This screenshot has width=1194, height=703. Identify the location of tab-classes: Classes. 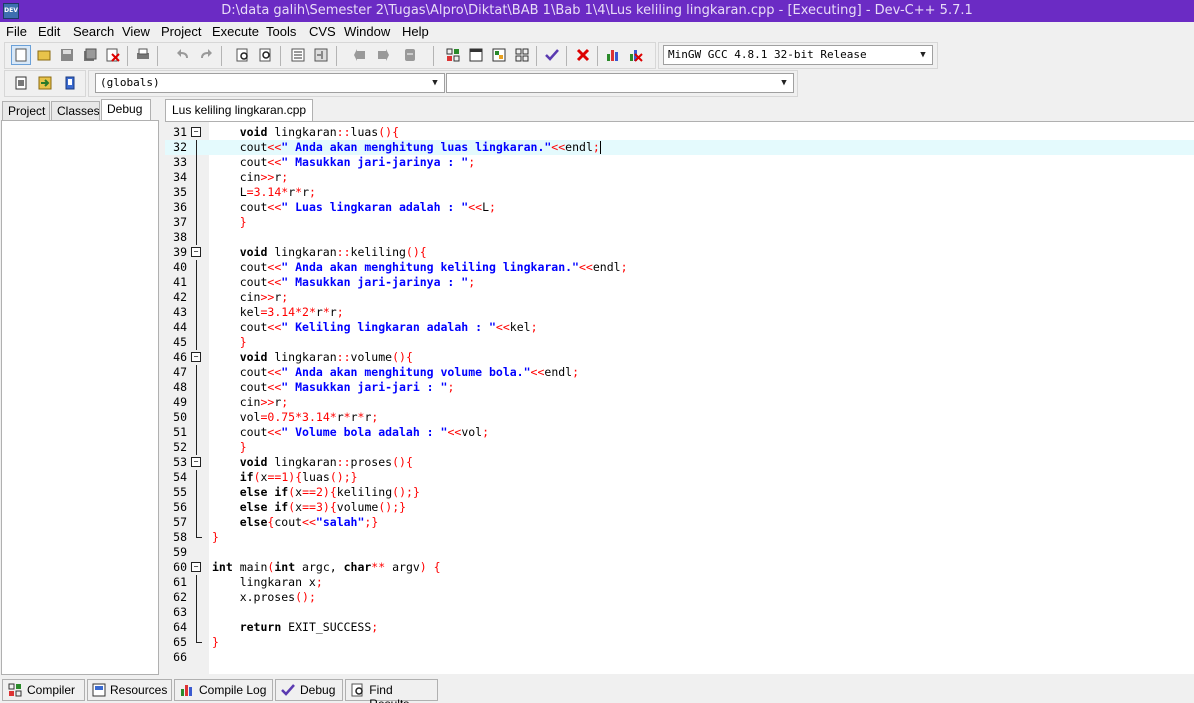
(75, 110).